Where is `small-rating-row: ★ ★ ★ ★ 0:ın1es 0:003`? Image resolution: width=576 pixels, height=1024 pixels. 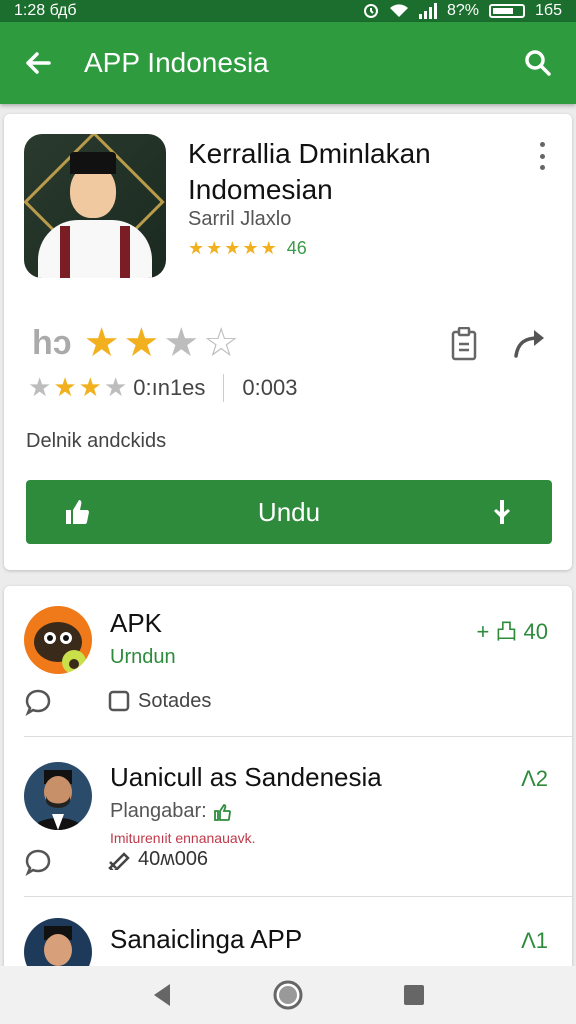
small-rating-row: ★ ★ ★ ★ 0:ın1es 0:003 is located at coordinates (162, 387).